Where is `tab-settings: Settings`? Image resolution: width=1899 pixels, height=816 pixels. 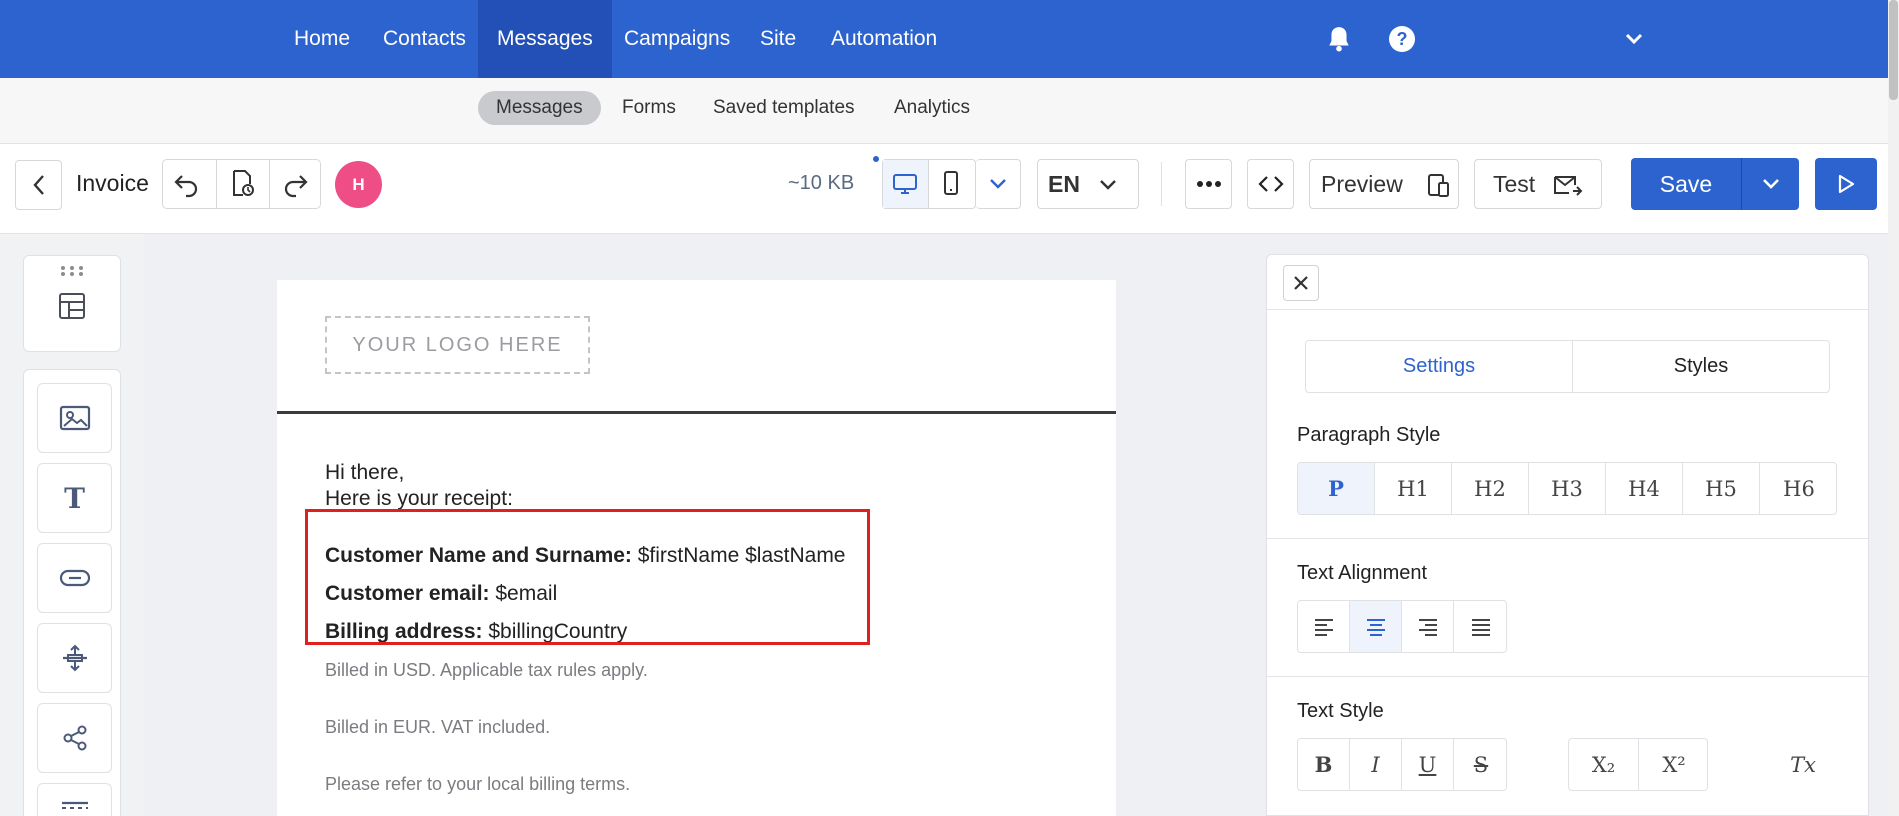
tab-settings: Settings is located at coordinates (1439, 366).